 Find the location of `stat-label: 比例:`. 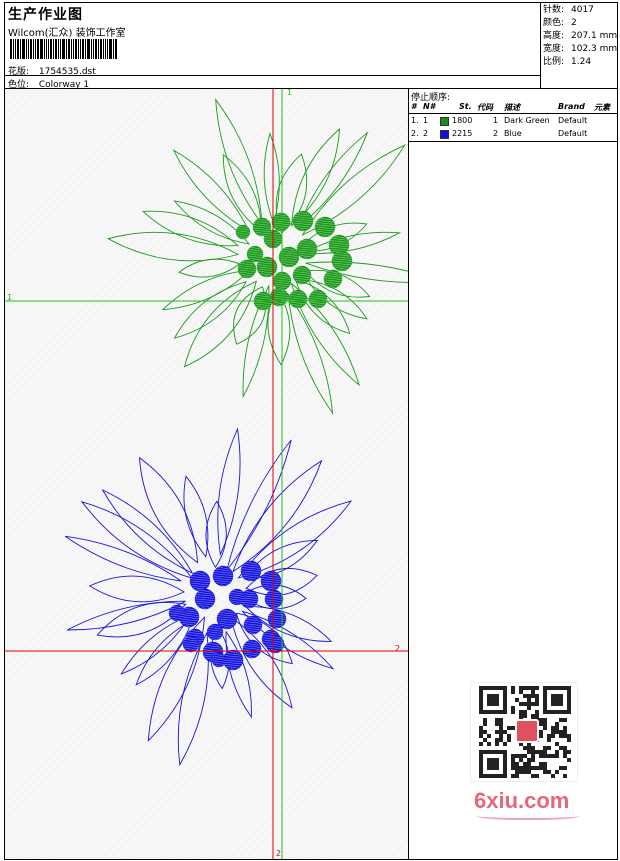

stat-label: 比例: is located at coordinates (554, 62).